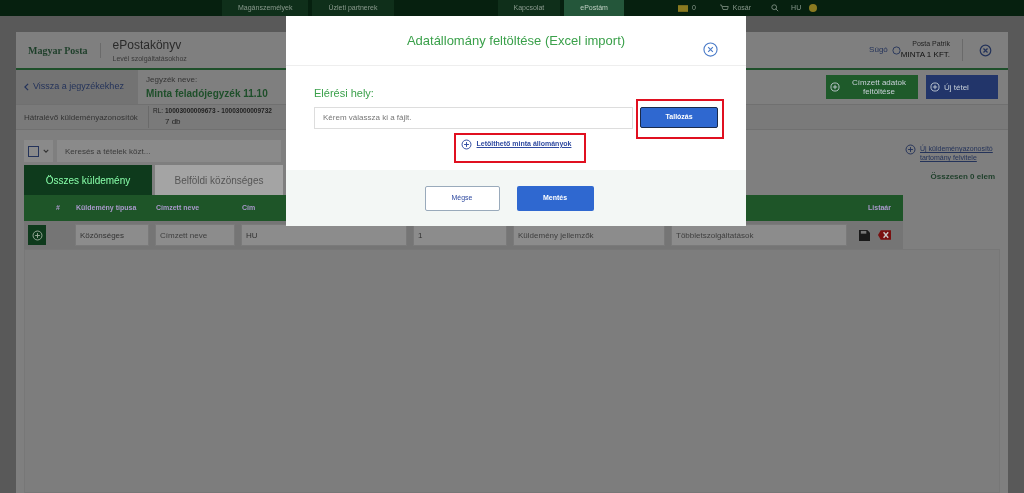 This screenshot has width=1024, height=493. I want to click on back-button: Vissza a jegyzékekhez, so click(77, 87).